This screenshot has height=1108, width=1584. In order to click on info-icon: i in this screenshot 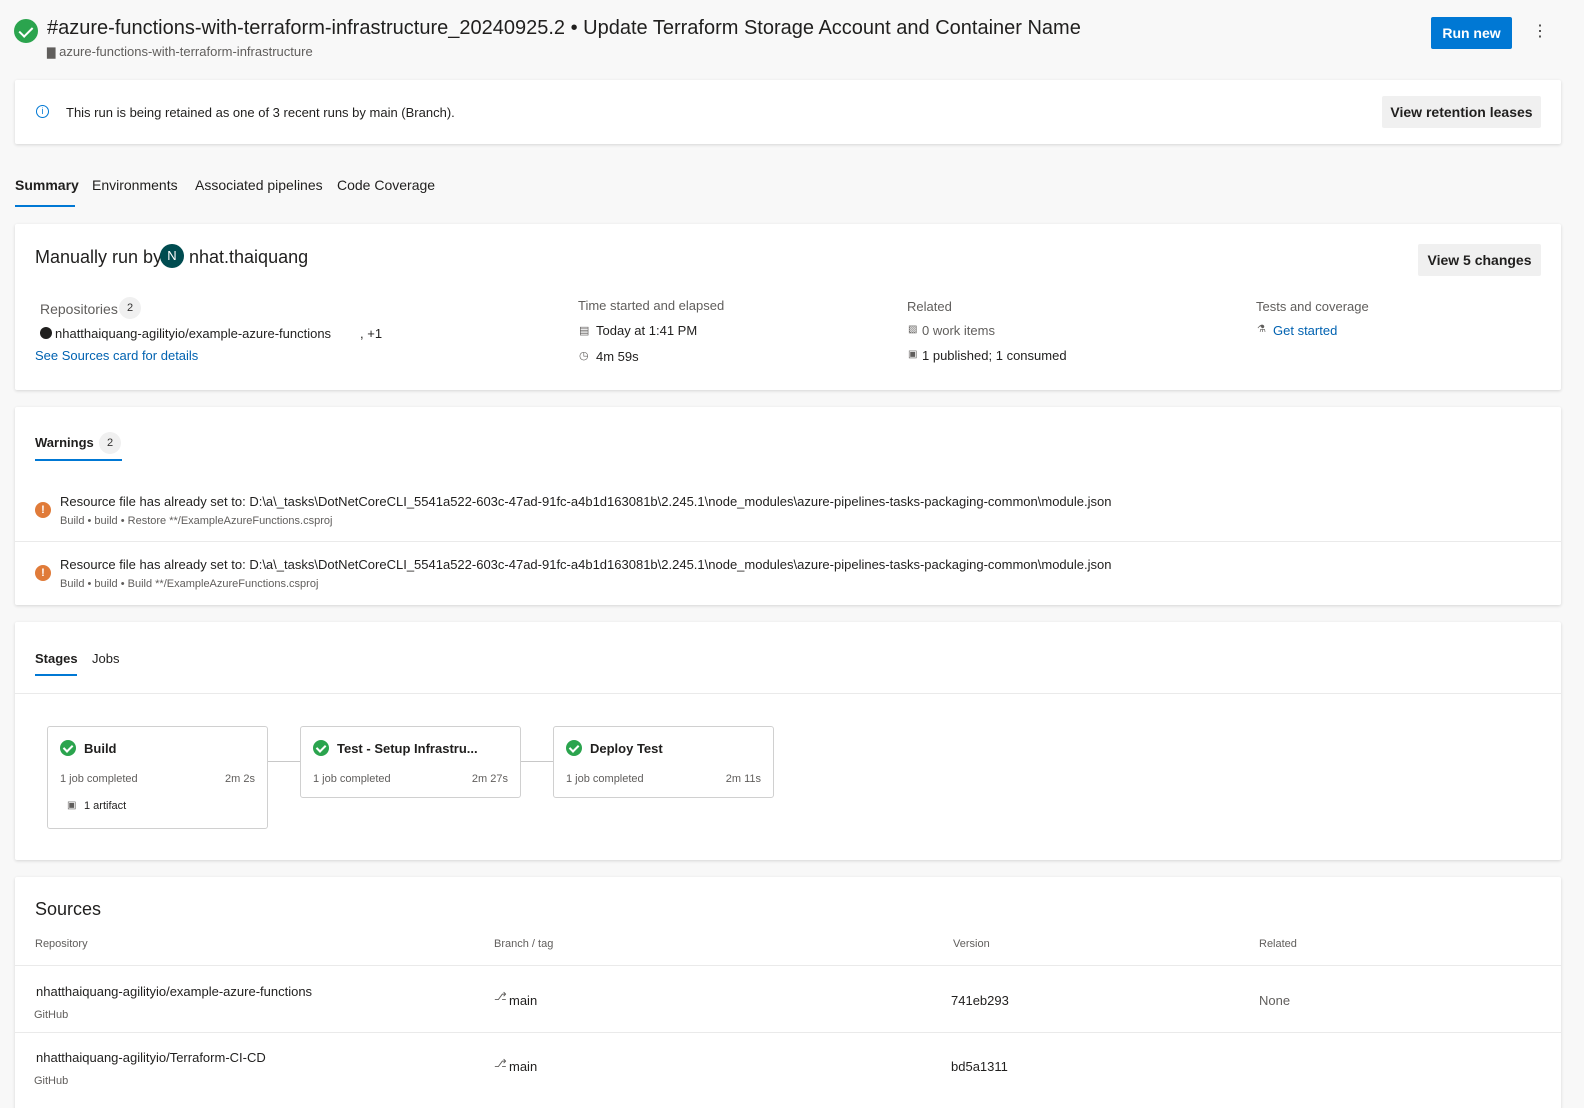, I will do `click(42, 111)`.